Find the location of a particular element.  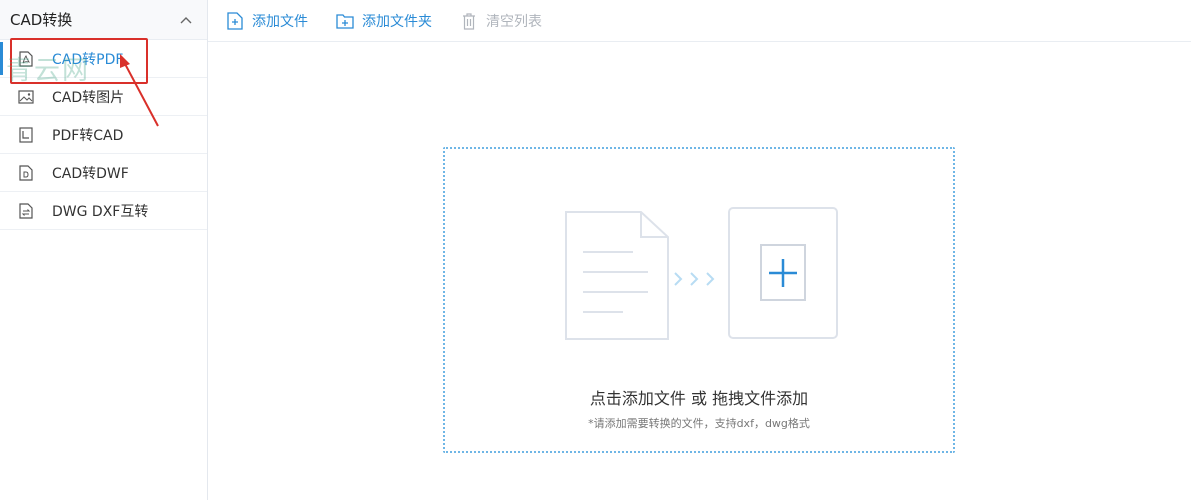

sidebar-item-label: CAD转图片 is located at coordinates (88, 97).